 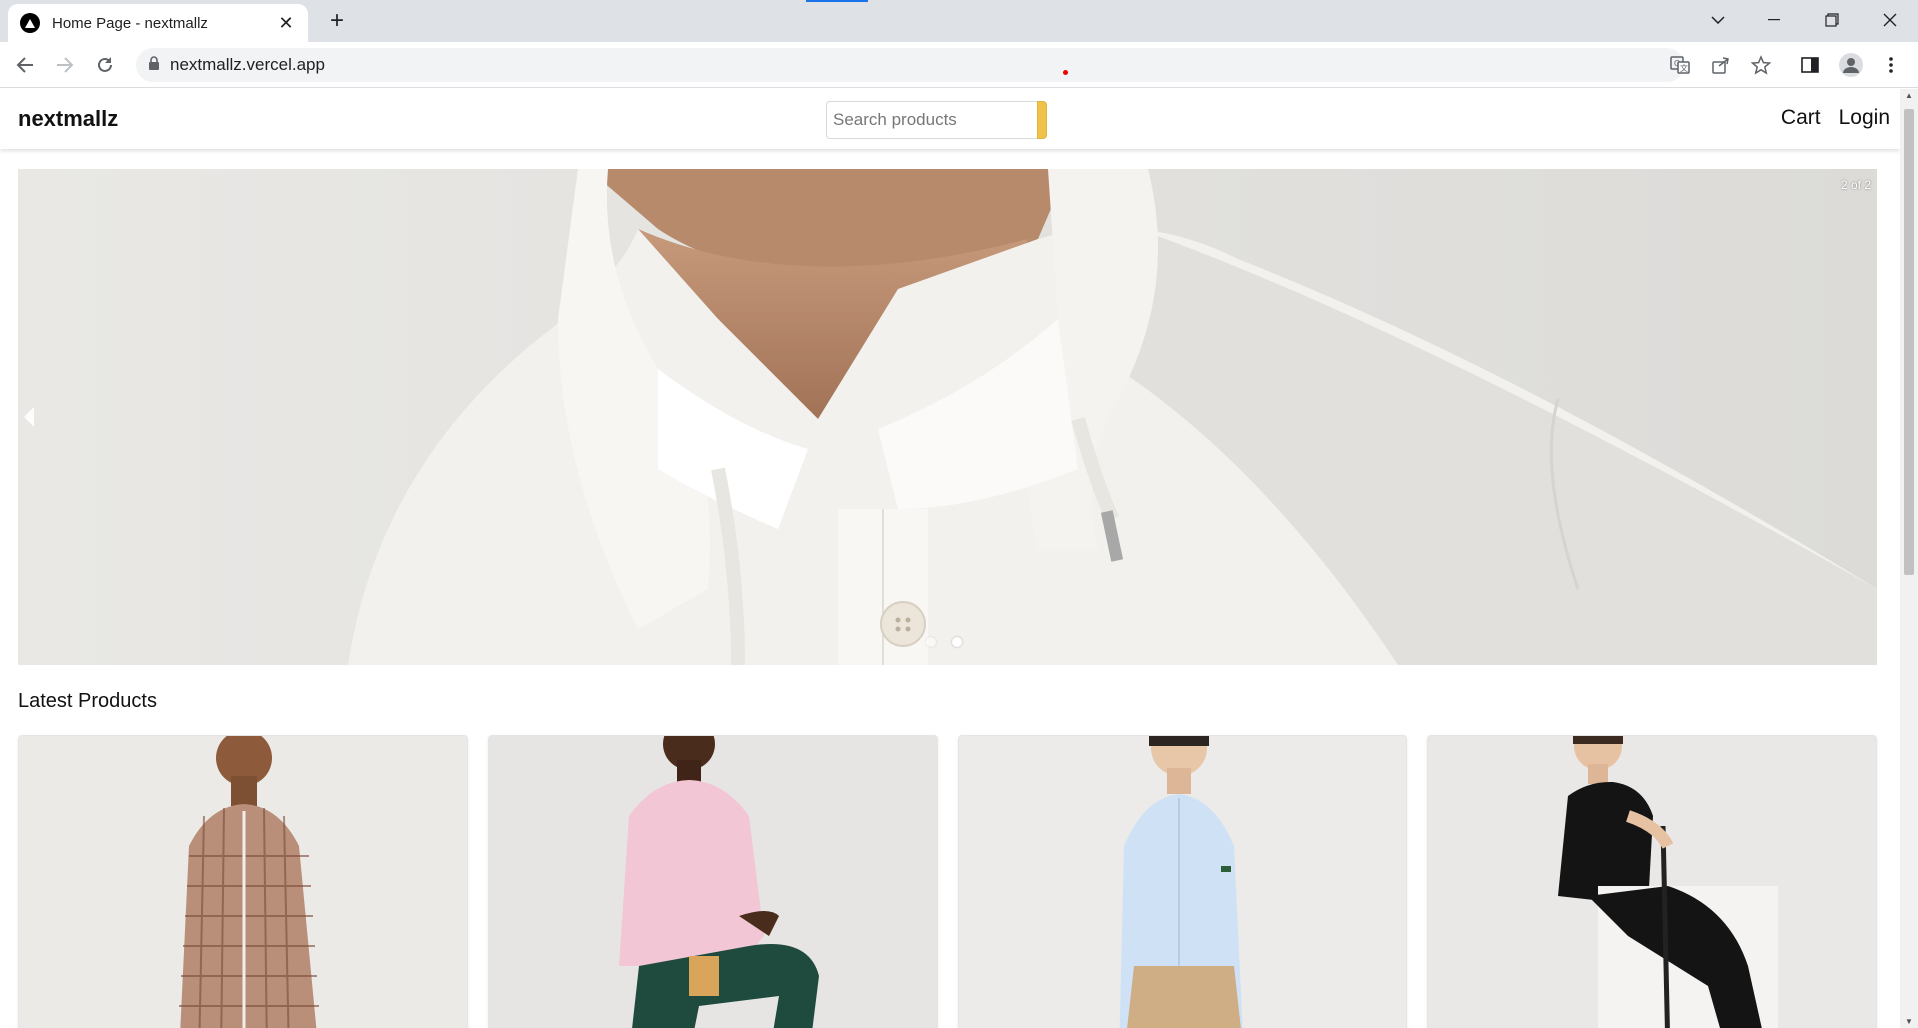 I want to click on address-bar: nextmallz.vercel.app, so click(x=910, y=65).